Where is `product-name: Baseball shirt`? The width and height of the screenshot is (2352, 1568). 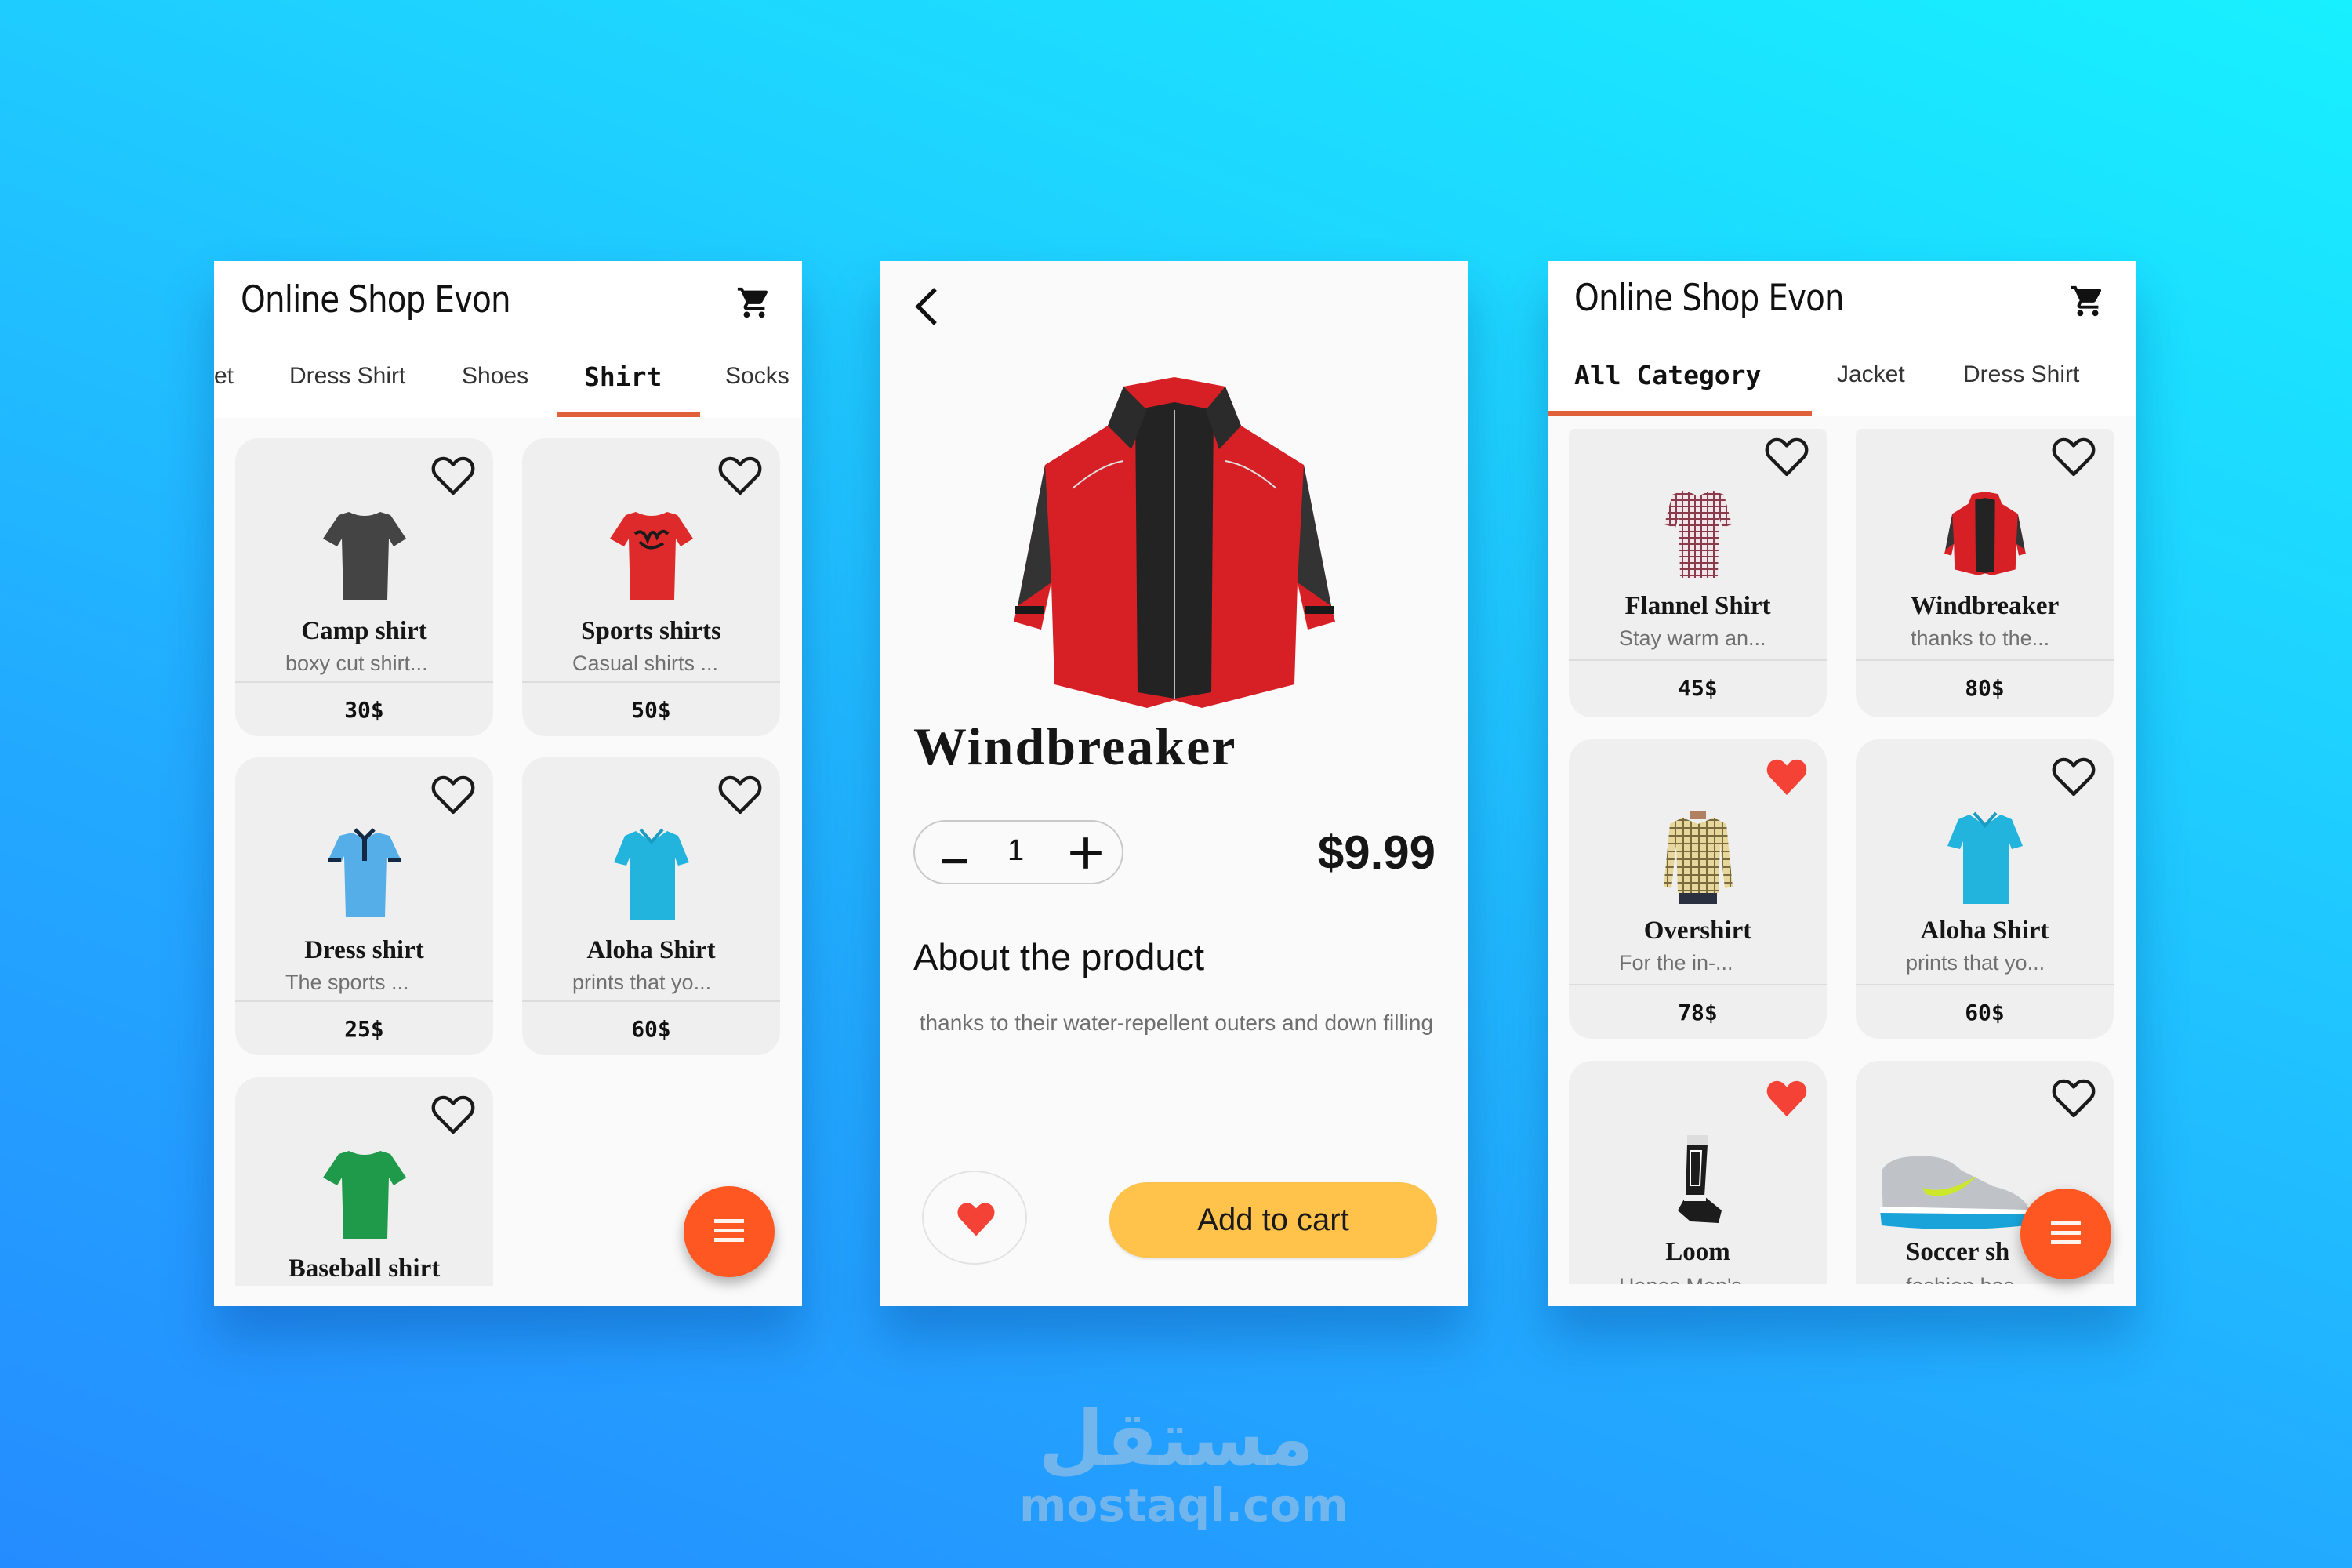
product-name: Baseball shirt is located at coordinates (364, 1268).